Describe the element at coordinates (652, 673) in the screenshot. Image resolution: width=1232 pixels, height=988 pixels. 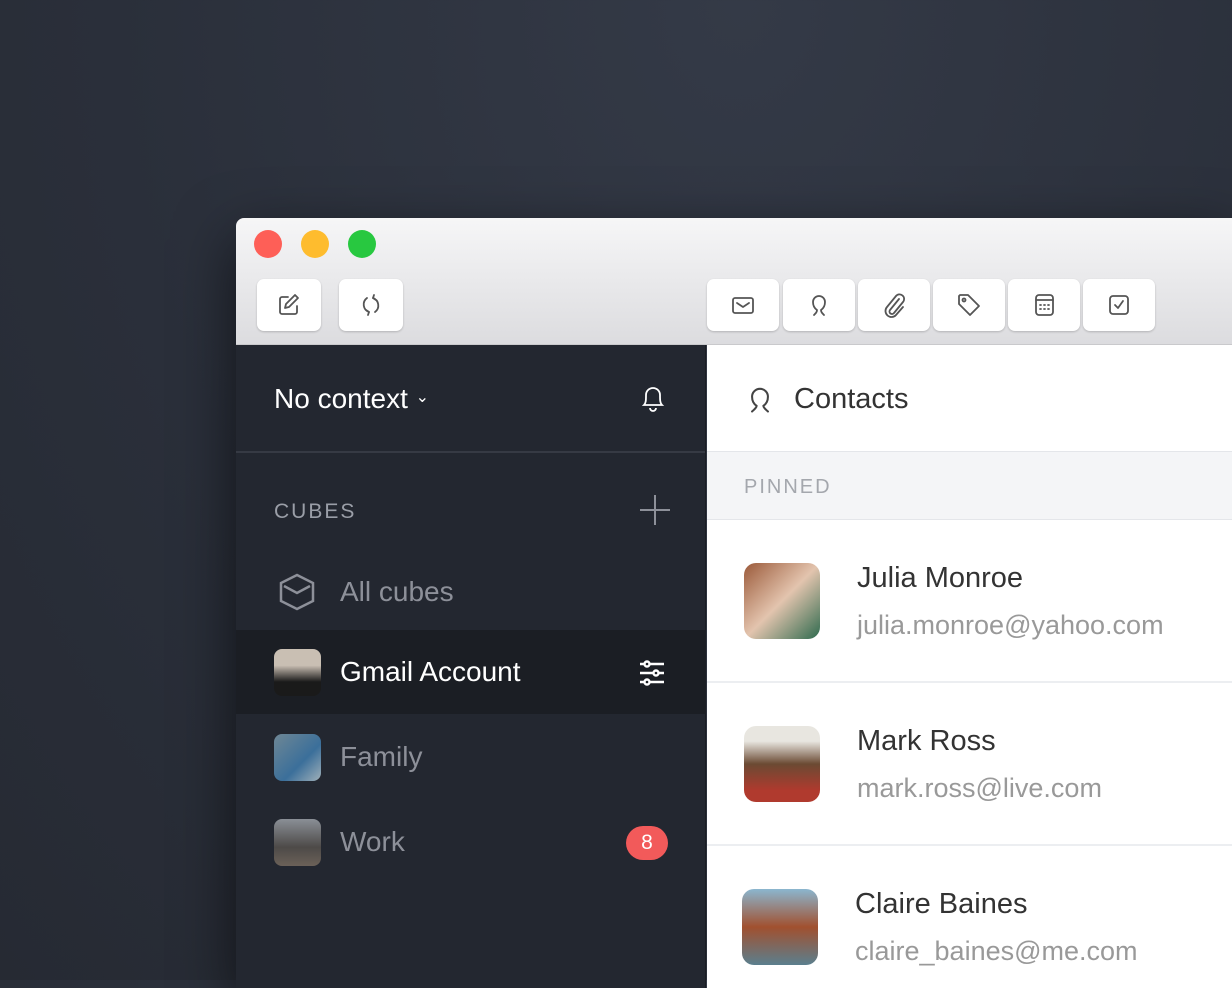
I see `settings-sliders-icon` at that location.